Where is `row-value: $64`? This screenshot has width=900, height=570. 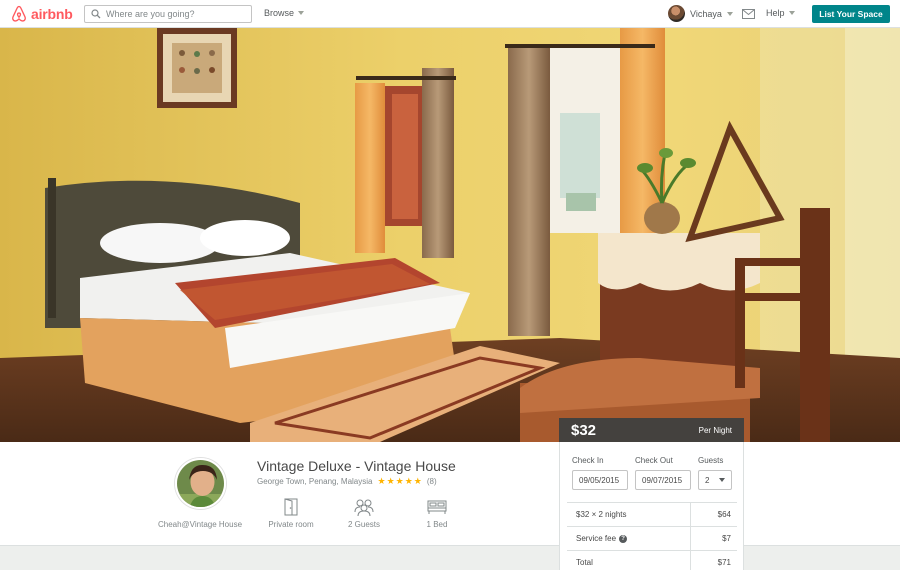
row-value: $64 is located at coordinates (724, 514).